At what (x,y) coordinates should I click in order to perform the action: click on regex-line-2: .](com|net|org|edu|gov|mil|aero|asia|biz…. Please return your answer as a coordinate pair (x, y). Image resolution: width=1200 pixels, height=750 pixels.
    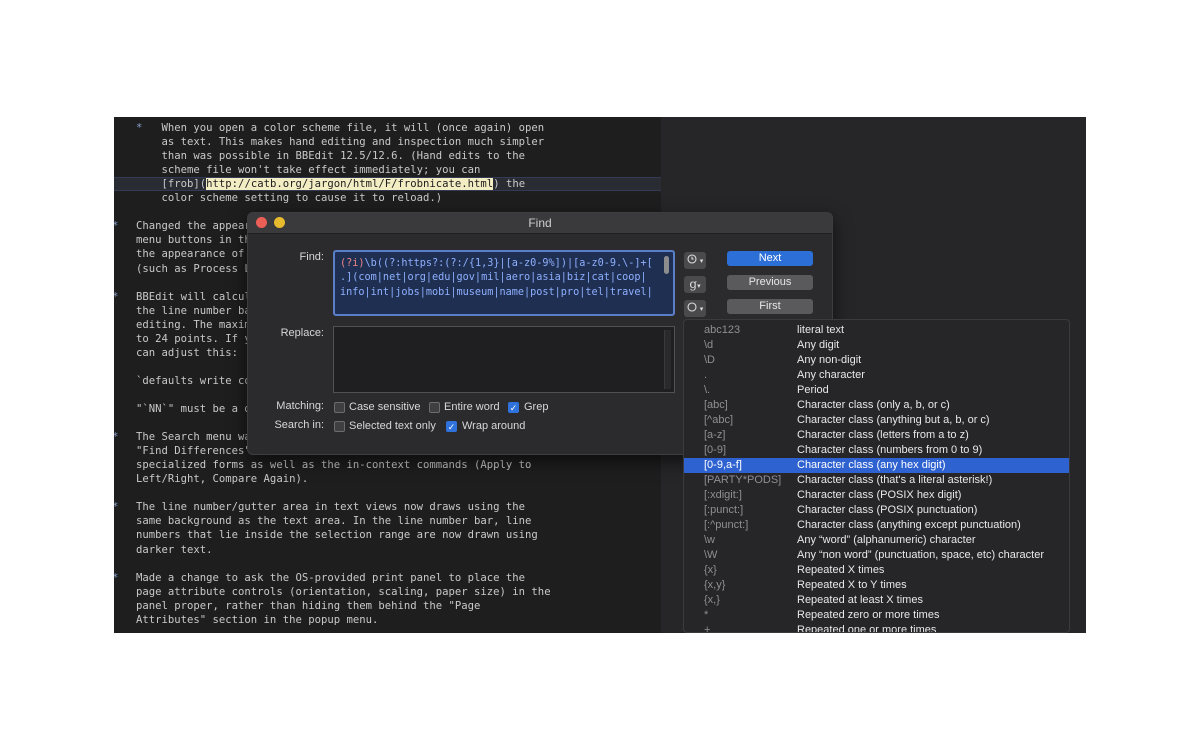
    Looking at the image, I should click on (493, 278).